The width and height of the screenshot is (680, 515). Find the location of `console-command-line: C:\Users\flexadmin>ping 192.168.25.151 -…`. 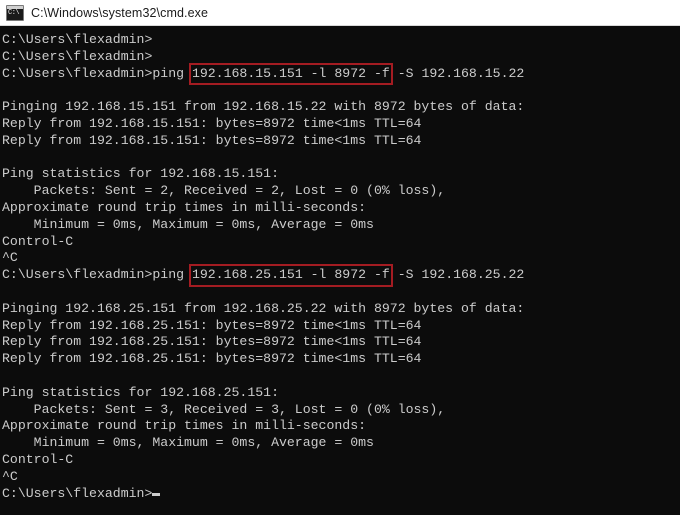

console-command-line: C:\Users\flexadmin>ping 192.168.25.151 -… is located at coordinates (341, 275).